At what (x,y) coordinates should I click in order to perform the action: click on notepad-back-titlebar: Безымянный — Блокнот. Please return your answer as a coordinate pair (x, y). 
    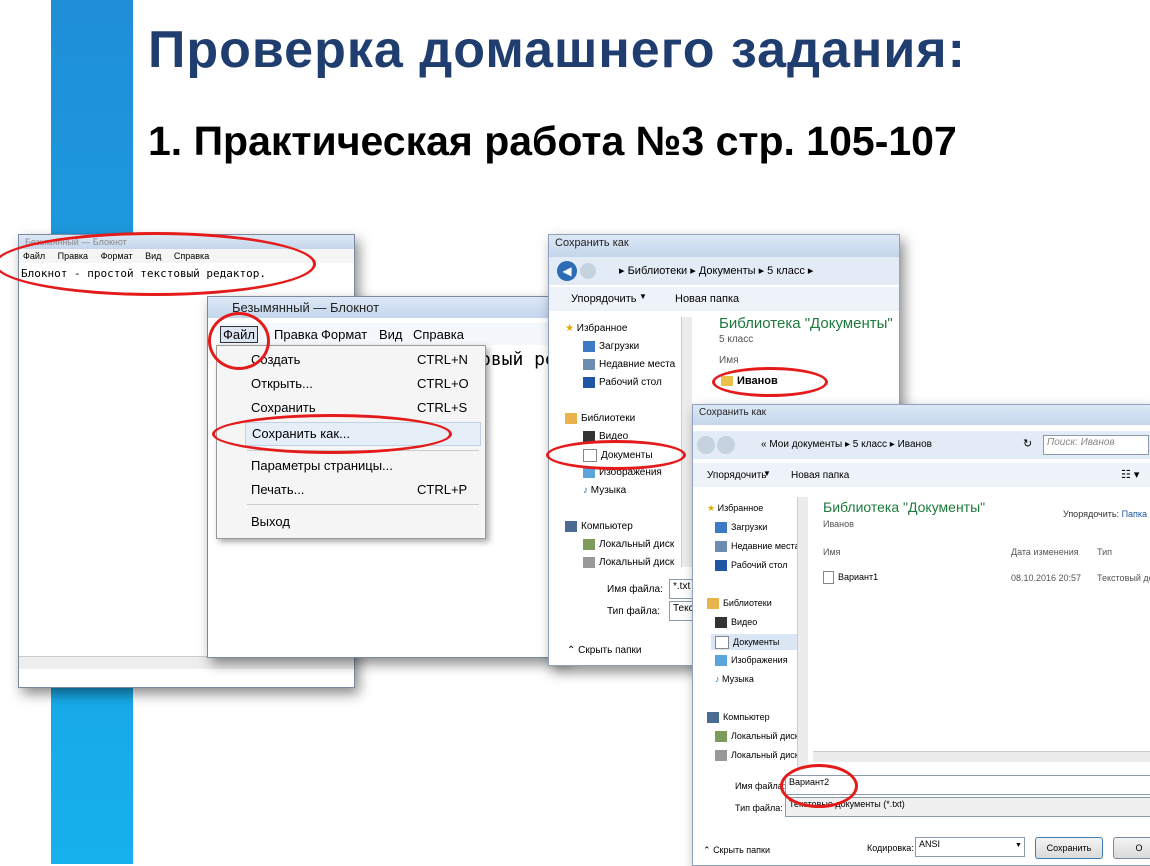
    Looking at the image, I should click on (186, 242).